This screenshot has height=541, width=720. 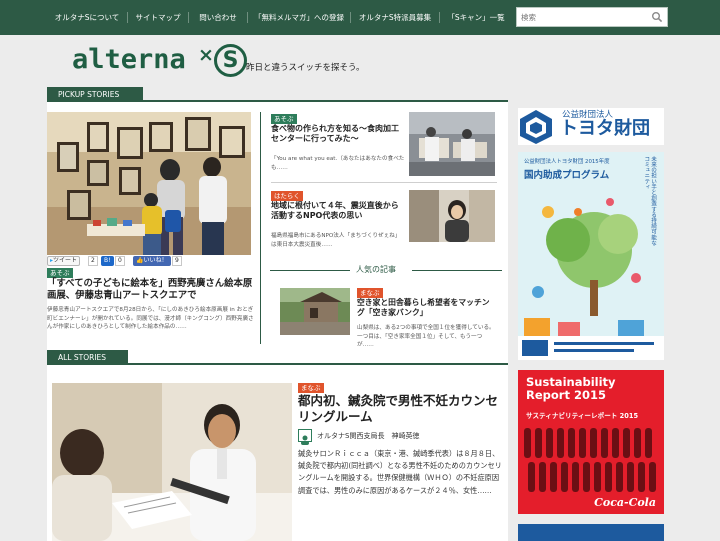 I want to click on foundation-name: トヨタ財団, so click(x=605, y=128).